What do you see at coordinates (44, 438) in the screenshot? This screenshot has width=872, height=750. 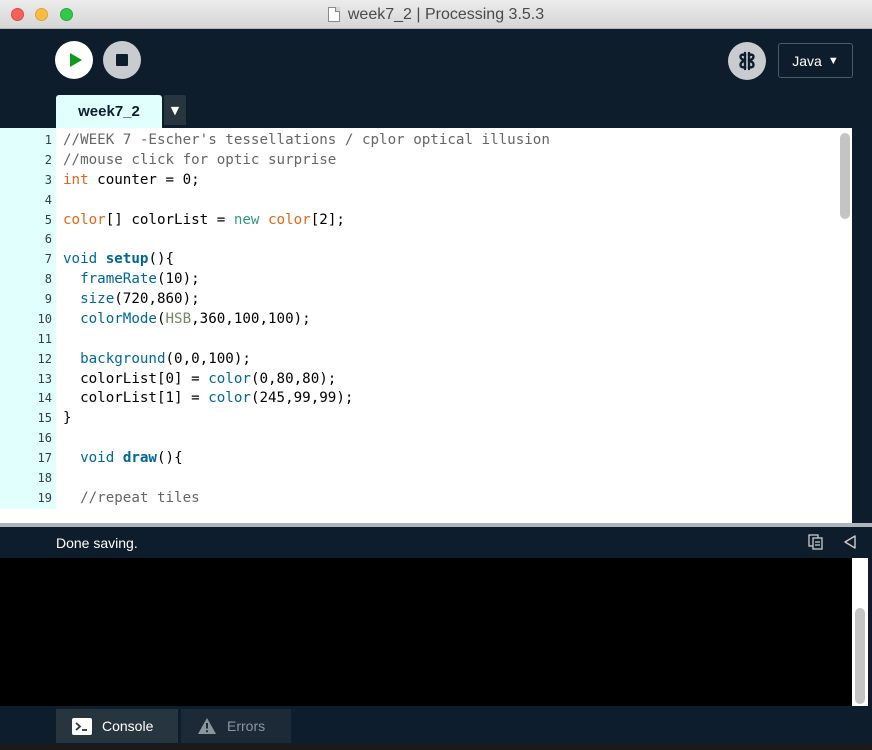 I see `line-number: 16` at bounding box center [44, 438].